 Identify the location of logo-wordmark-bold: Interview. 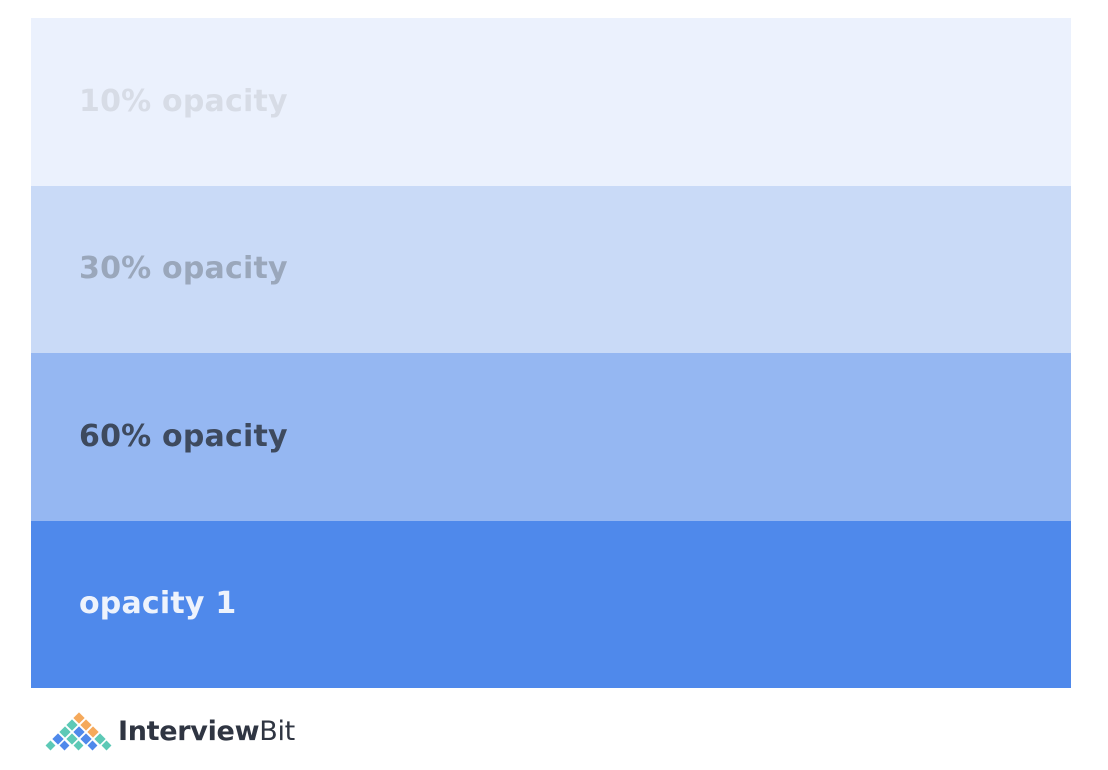
(189, 731).